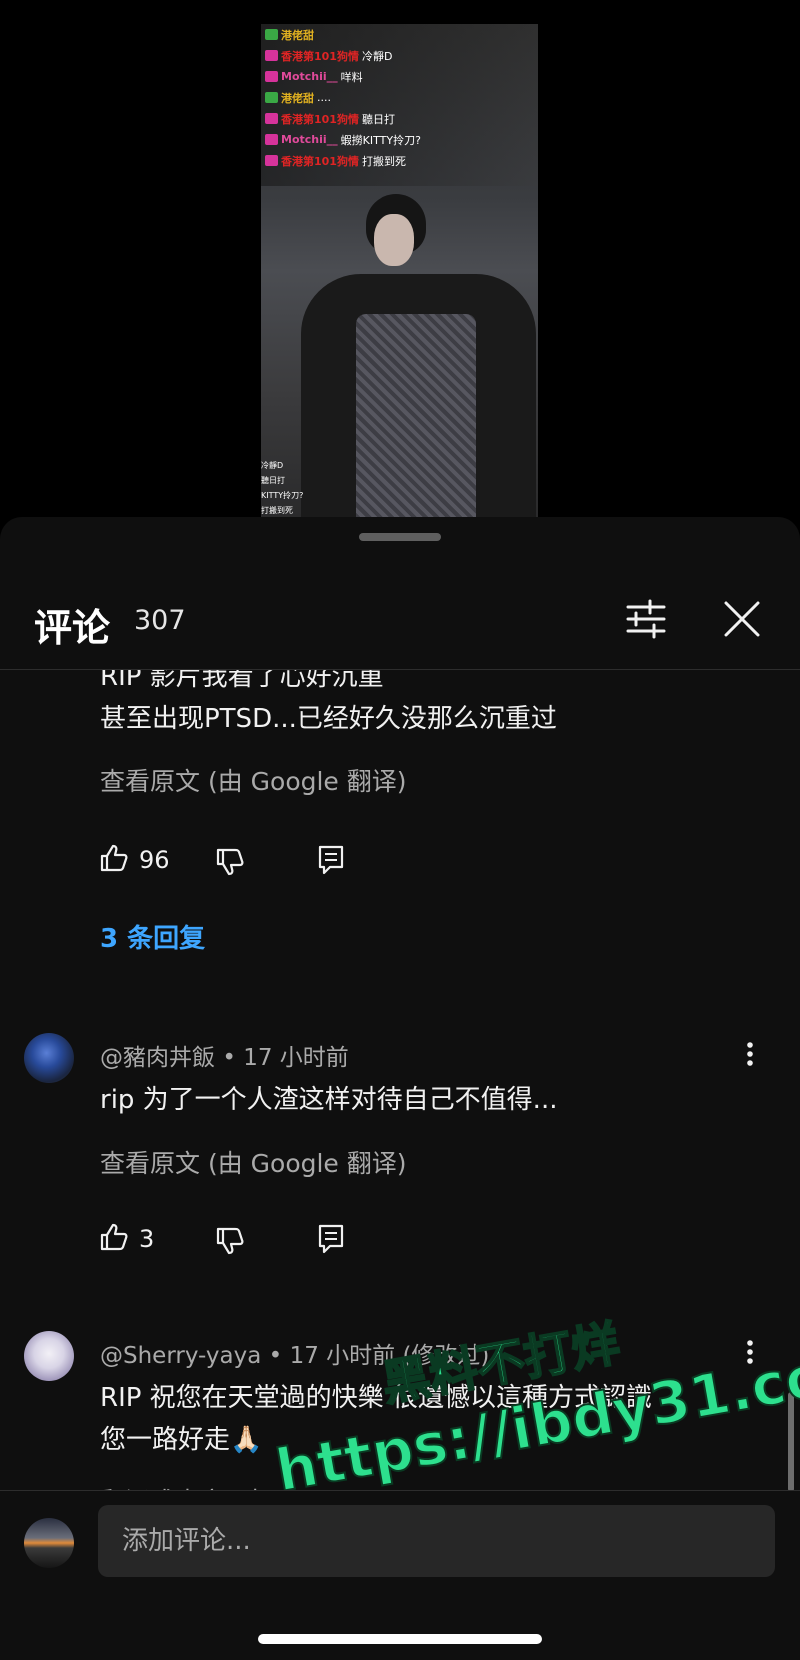  I want to click on mini-chat-overlay: 冷靜D 聽日打 KITTY拎刀? 打搬到死, so click(282, 488).